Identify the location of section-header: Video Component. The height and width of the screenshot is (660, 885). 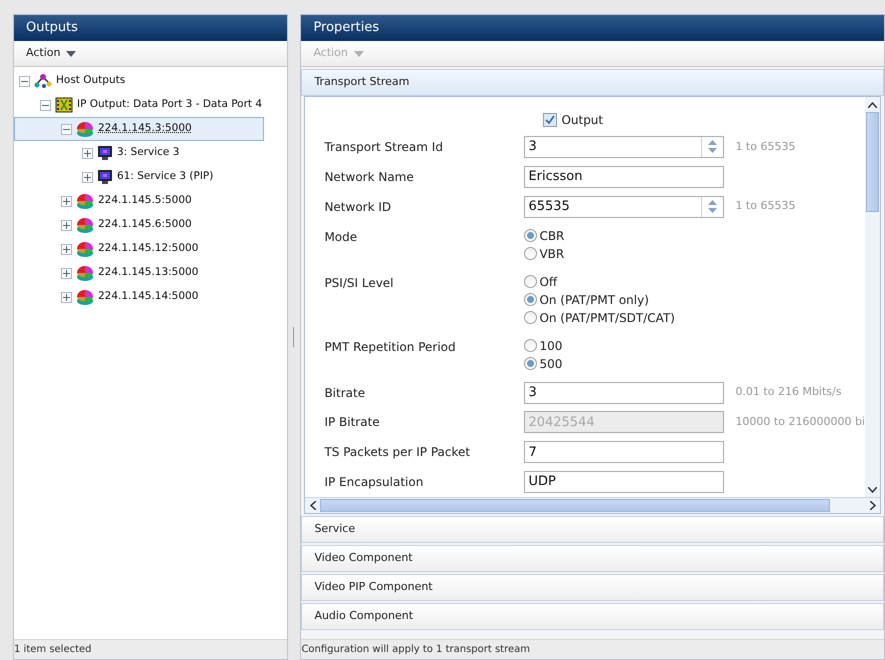
(592, 558).